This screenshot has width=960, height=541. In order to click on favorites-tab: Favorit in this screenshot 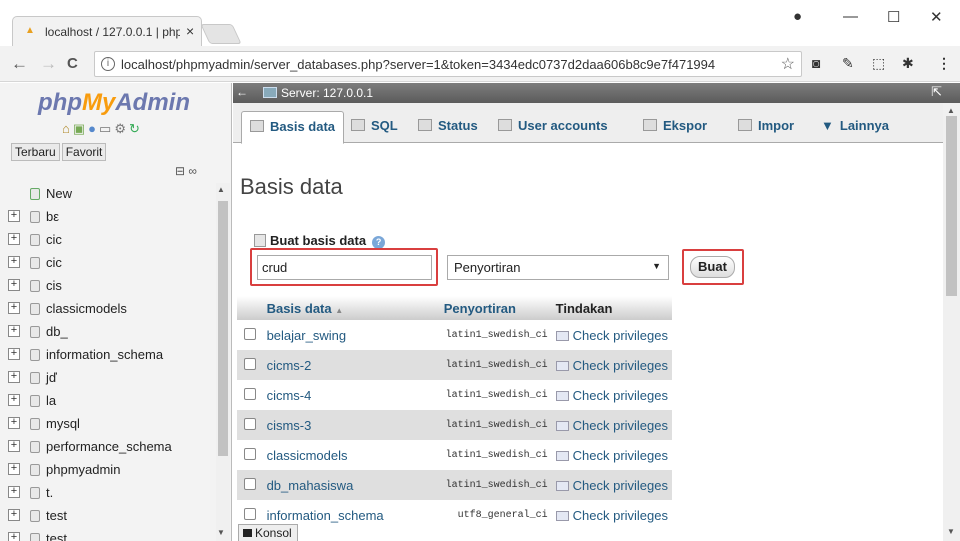, I will do `click(84, 152)`.